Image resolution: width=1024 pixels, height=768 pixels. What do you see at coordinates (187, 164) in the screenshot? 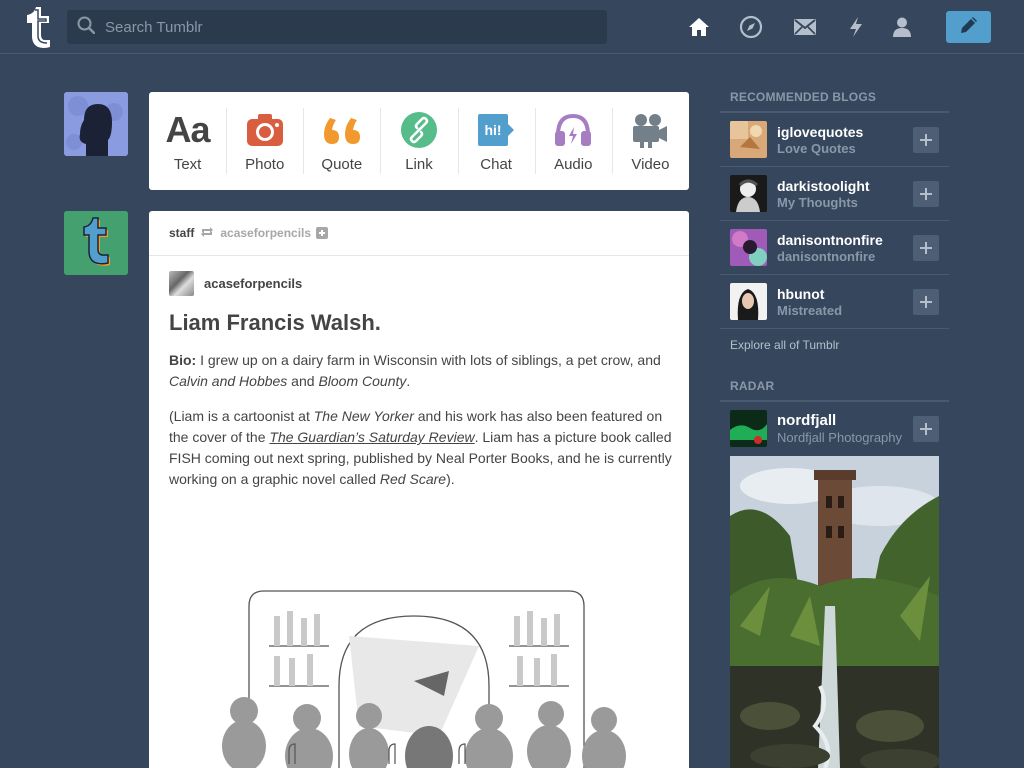
I see `post-text-label: Text` at bounding box center [187, 164].